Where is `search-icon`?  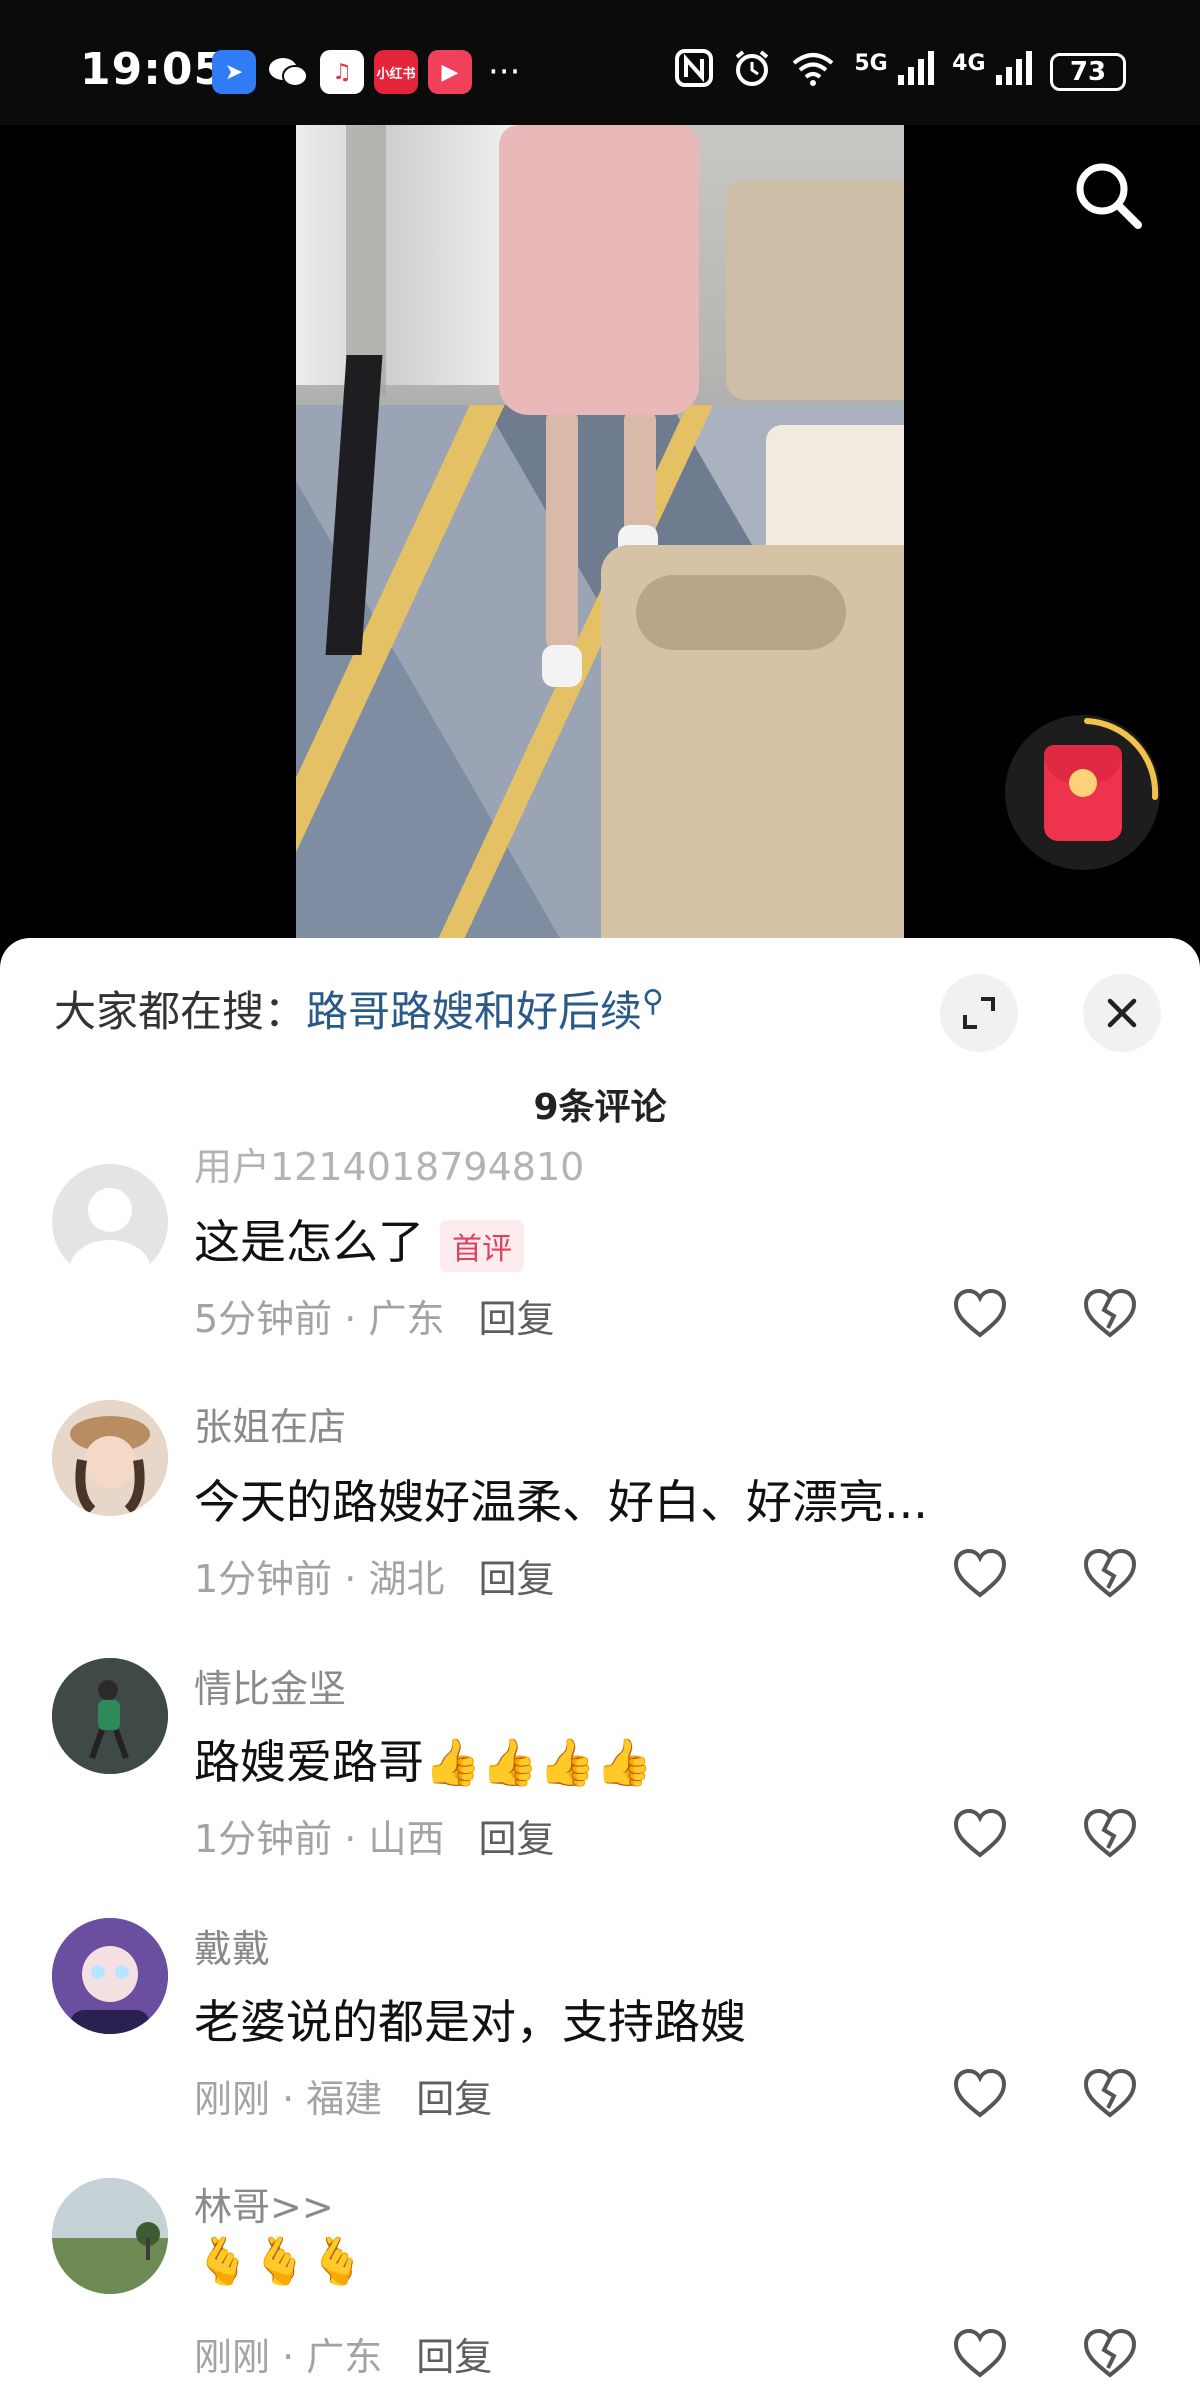
search-icon is located at coordinates (1108, 195).